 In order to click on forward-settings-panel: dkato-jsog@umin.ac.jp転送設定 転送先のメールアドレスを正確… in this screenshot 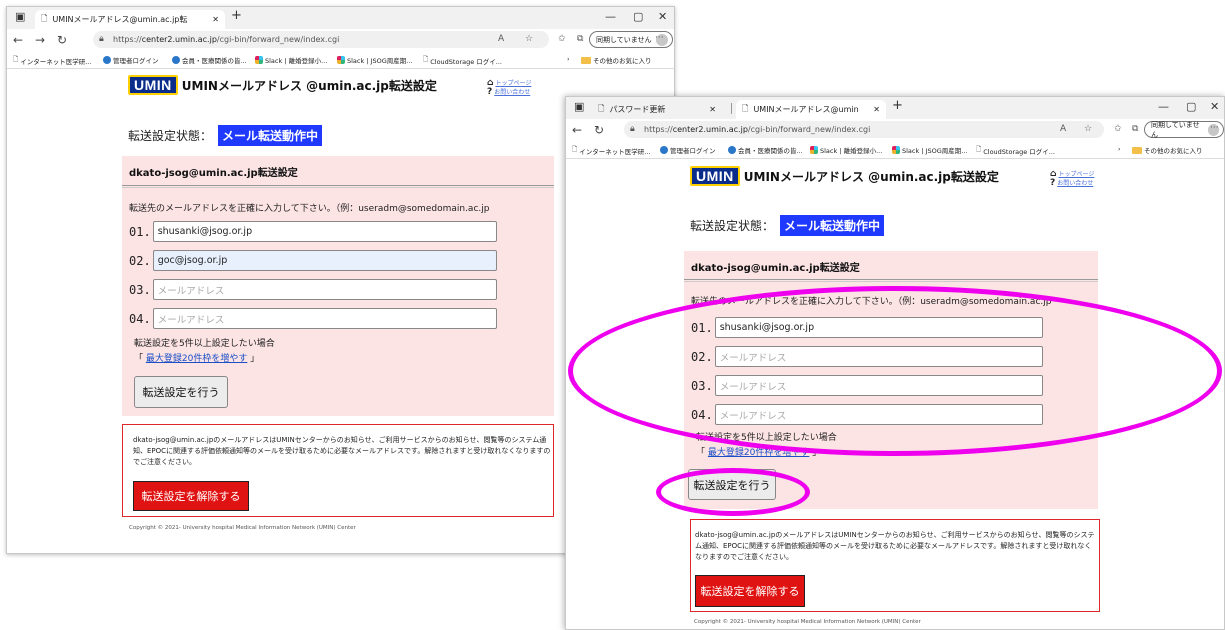, I will do `click(338, 286)`.